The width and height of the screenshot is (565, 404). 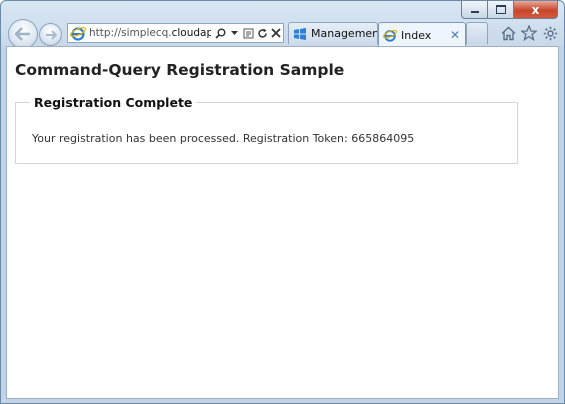 I want to click on chevron-down-icon, so click(x=234, y=33).